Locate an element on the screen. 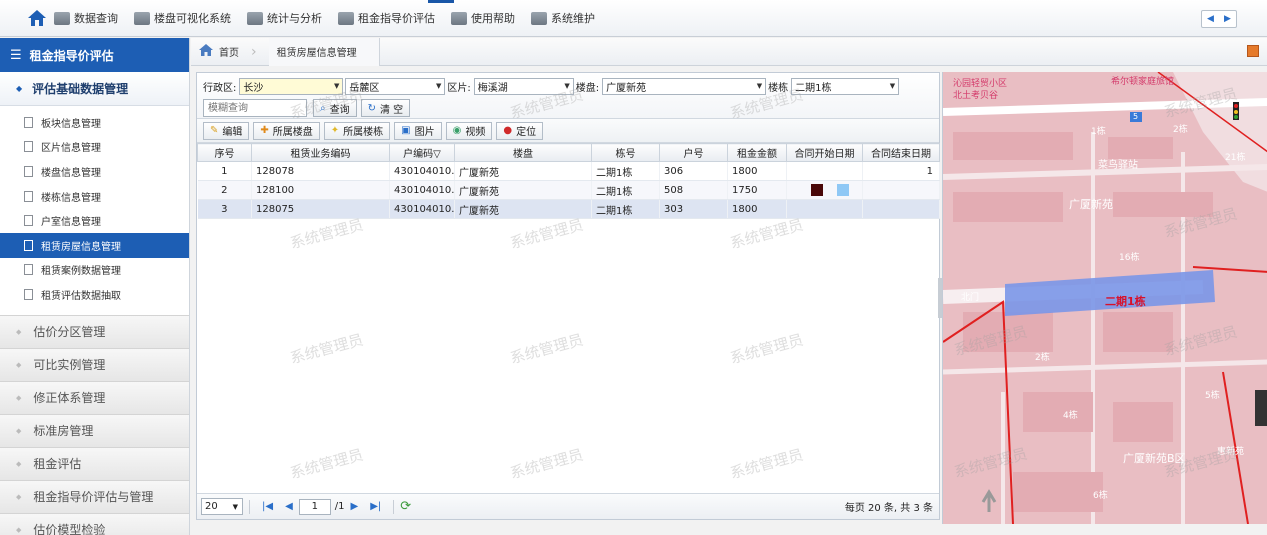 This screenshot has width=1267, height=535. city-select: 长沙 ▼ is located at coordinates (291, 86).